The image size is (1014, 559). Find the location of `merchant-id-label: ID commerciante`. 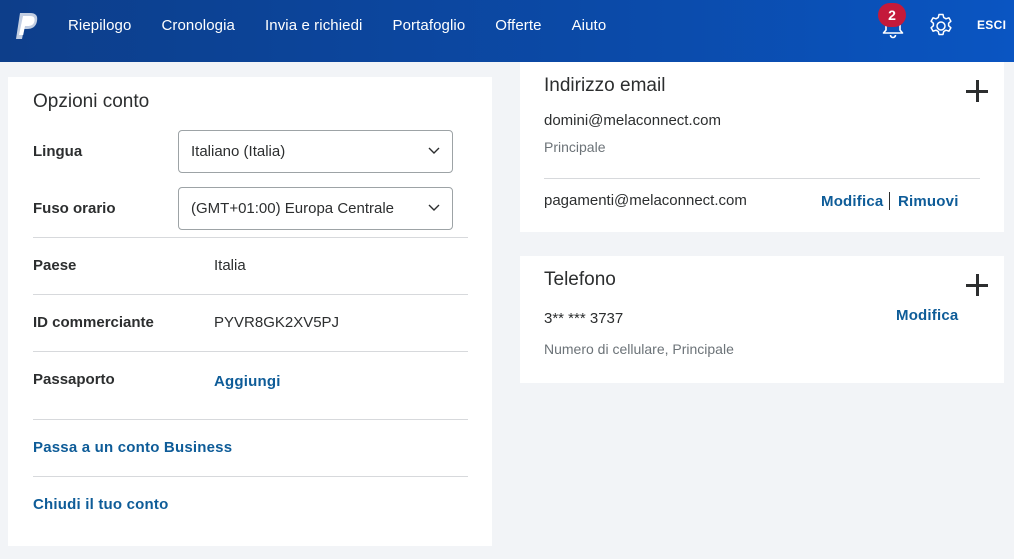

merchant-id-label: ID commerciante is located at coordinates (93, 322).